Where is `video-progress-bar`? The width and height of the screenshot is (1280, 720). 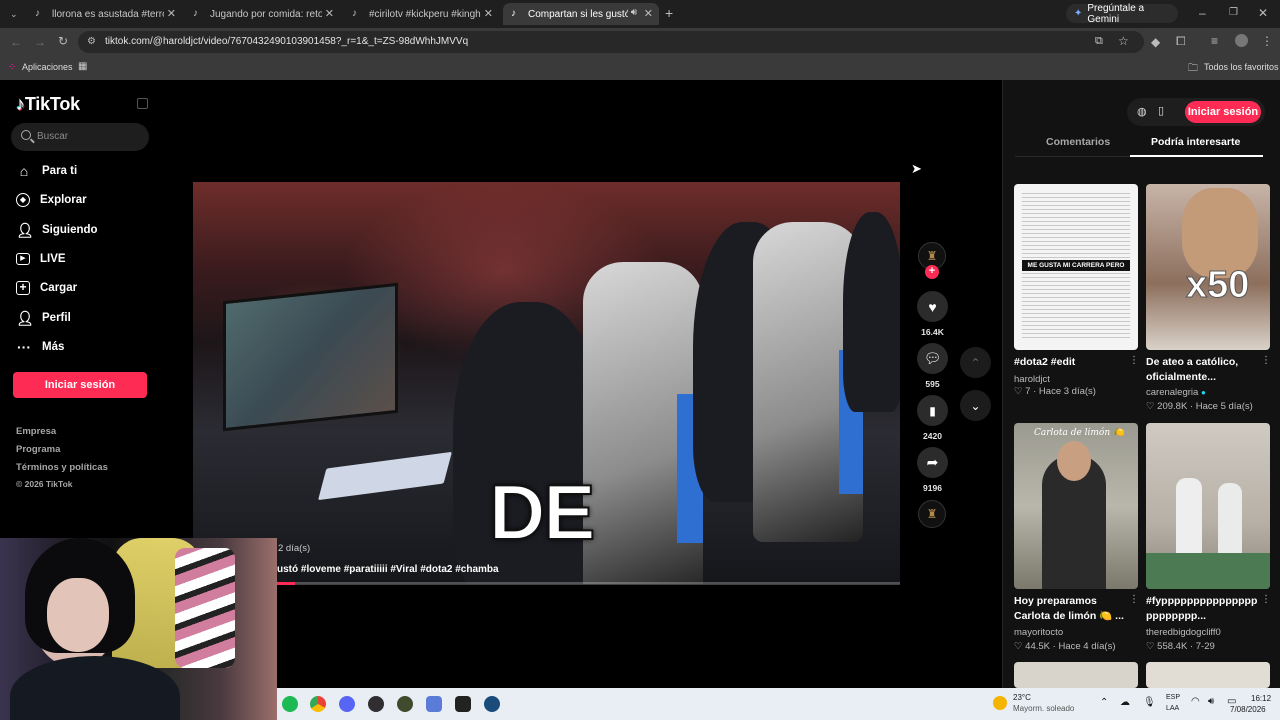
video-progress-bar is located at coordinates (588, 583).